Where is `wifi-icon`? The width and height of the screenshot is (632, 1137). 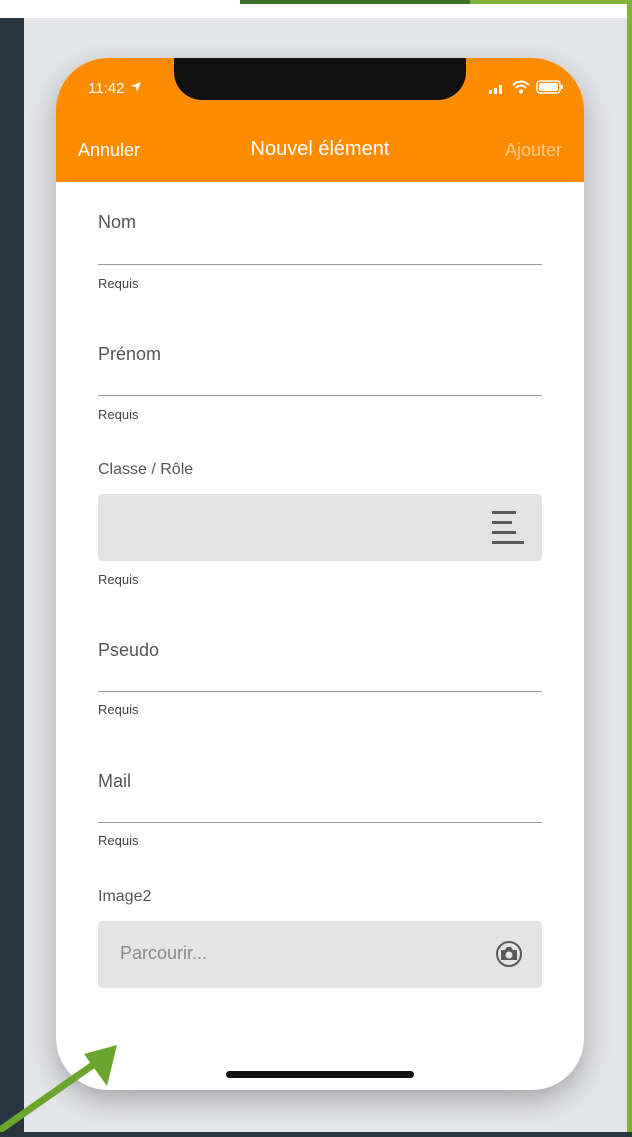 wifi-icon is located at coordinates (521, 89).